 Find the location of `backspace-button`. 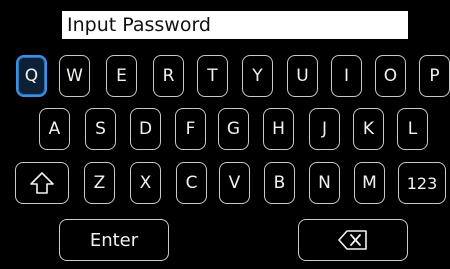

backspace-button is located at coordinates (353, 240).